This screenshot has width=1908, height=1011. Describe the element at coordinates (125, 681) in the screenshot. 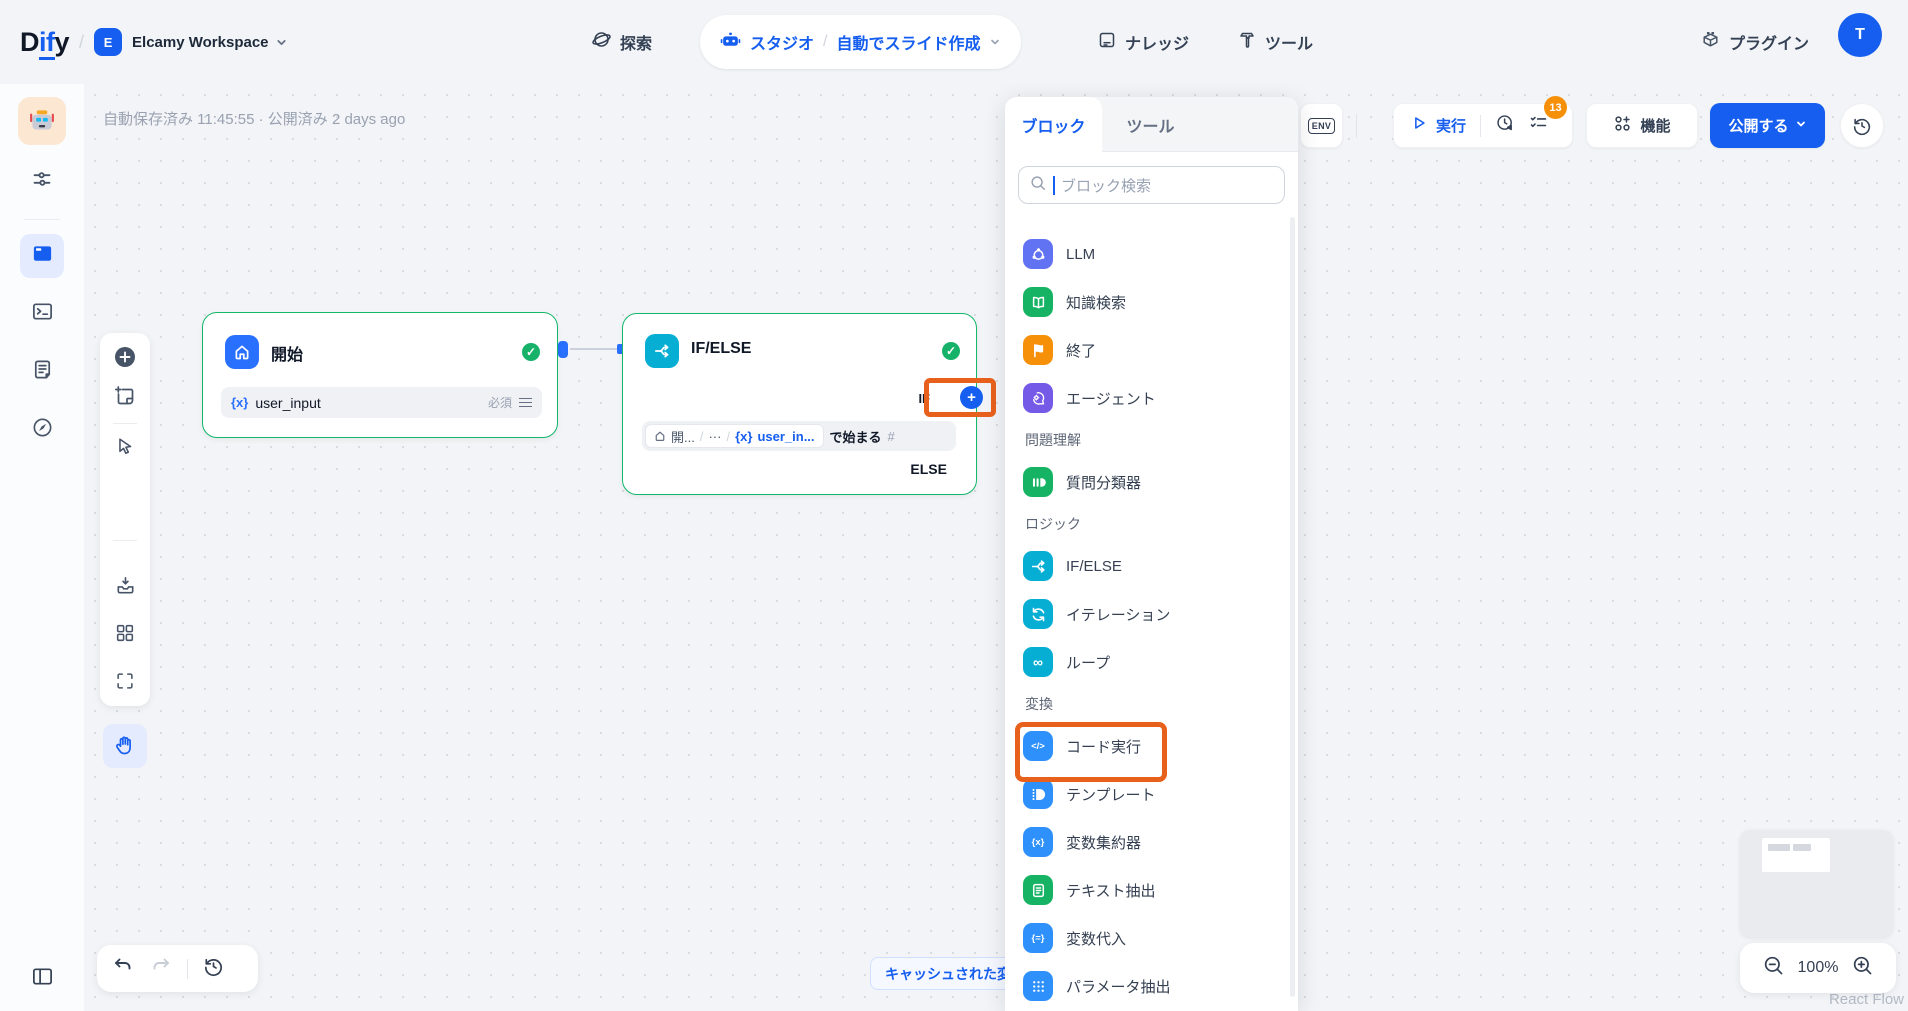

I see `fit-view-button` at that location.